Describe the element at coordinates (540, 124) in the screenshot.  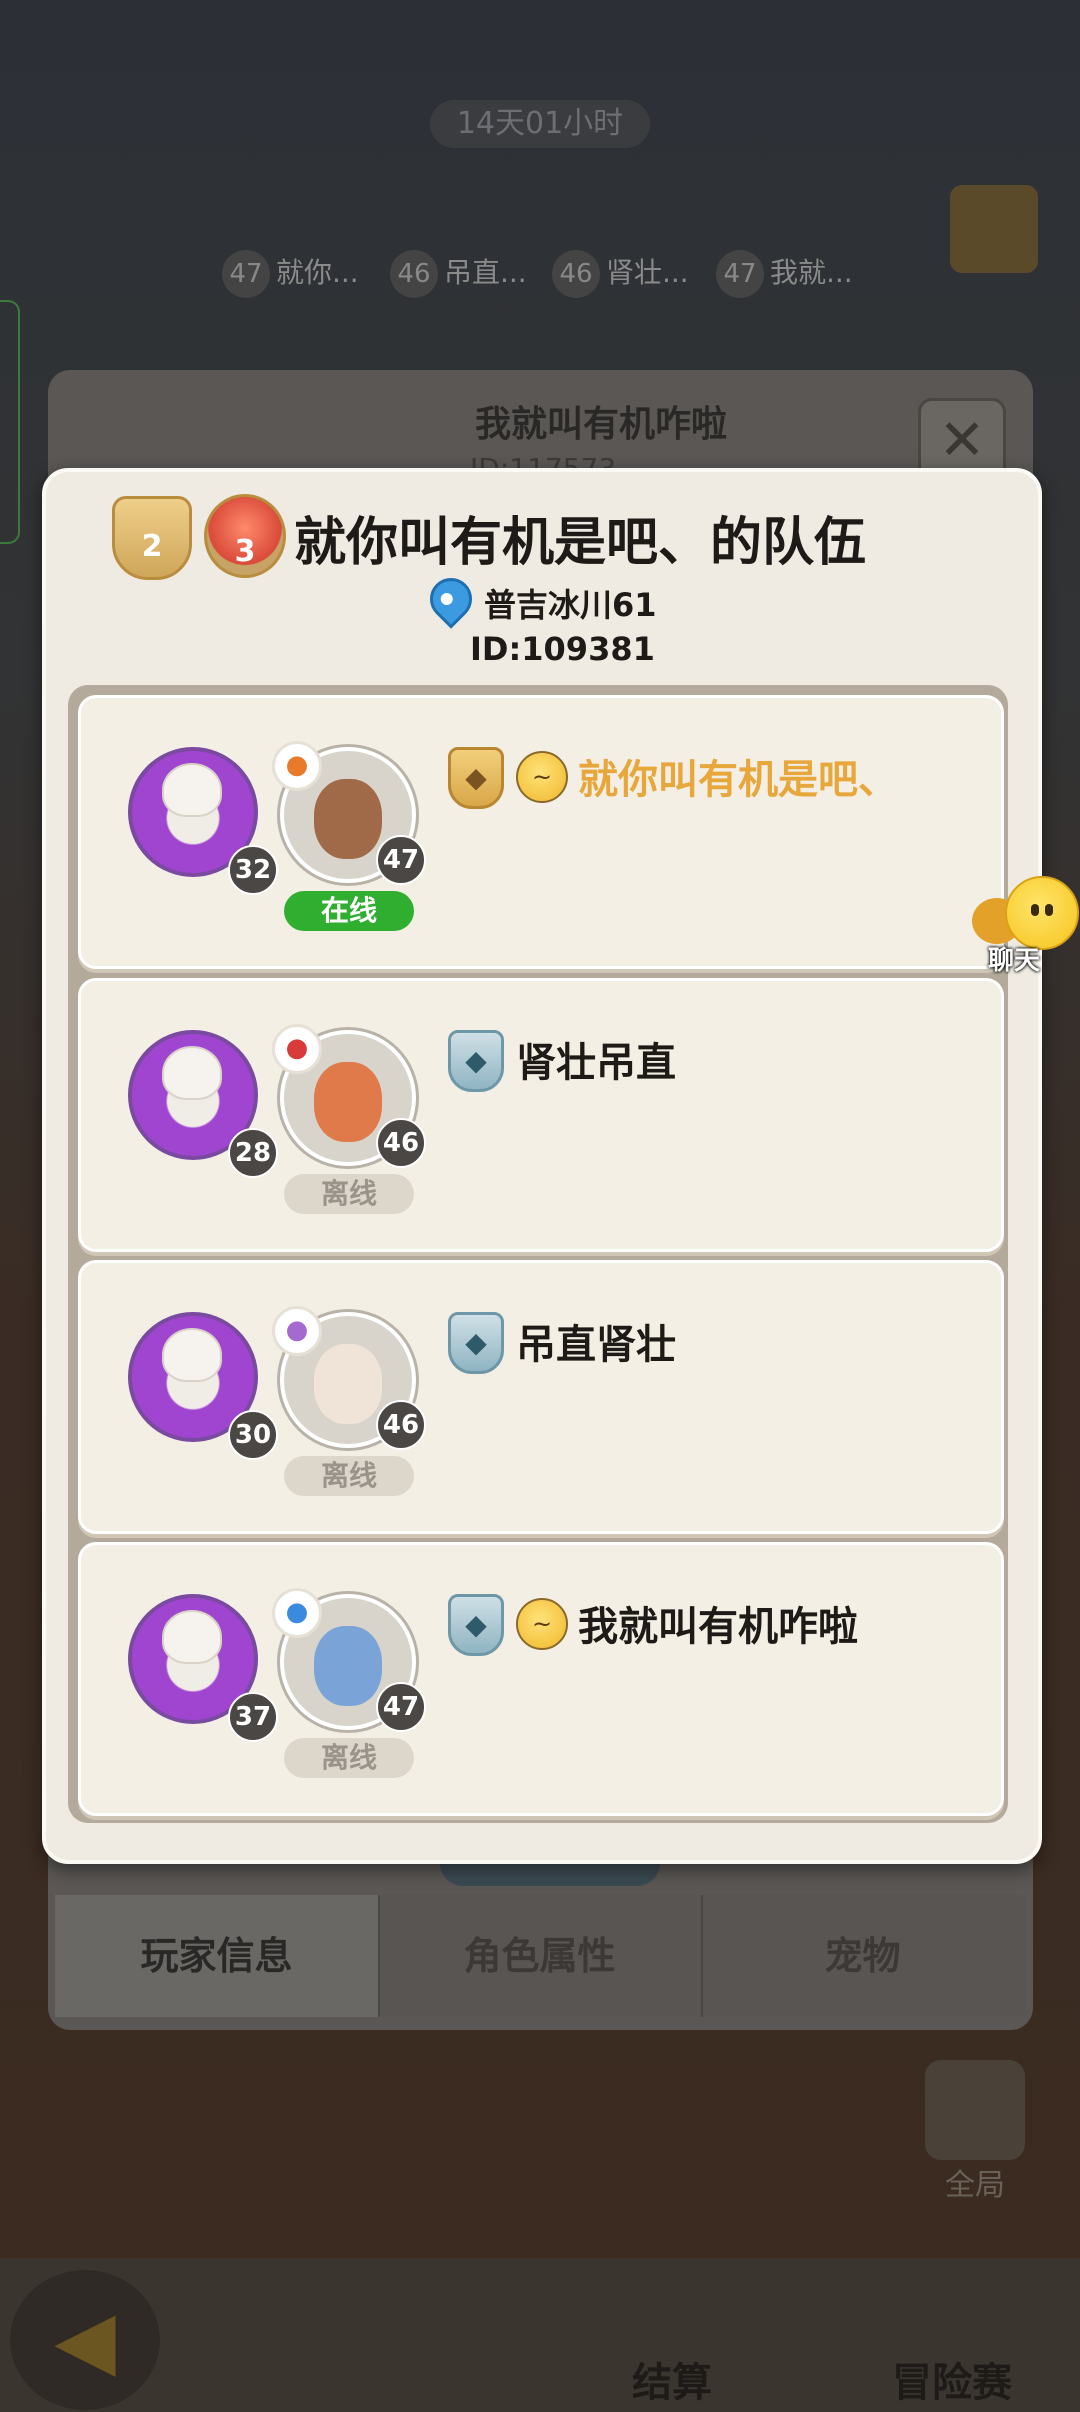
I see `season-timer: 14天01小时` at that location.